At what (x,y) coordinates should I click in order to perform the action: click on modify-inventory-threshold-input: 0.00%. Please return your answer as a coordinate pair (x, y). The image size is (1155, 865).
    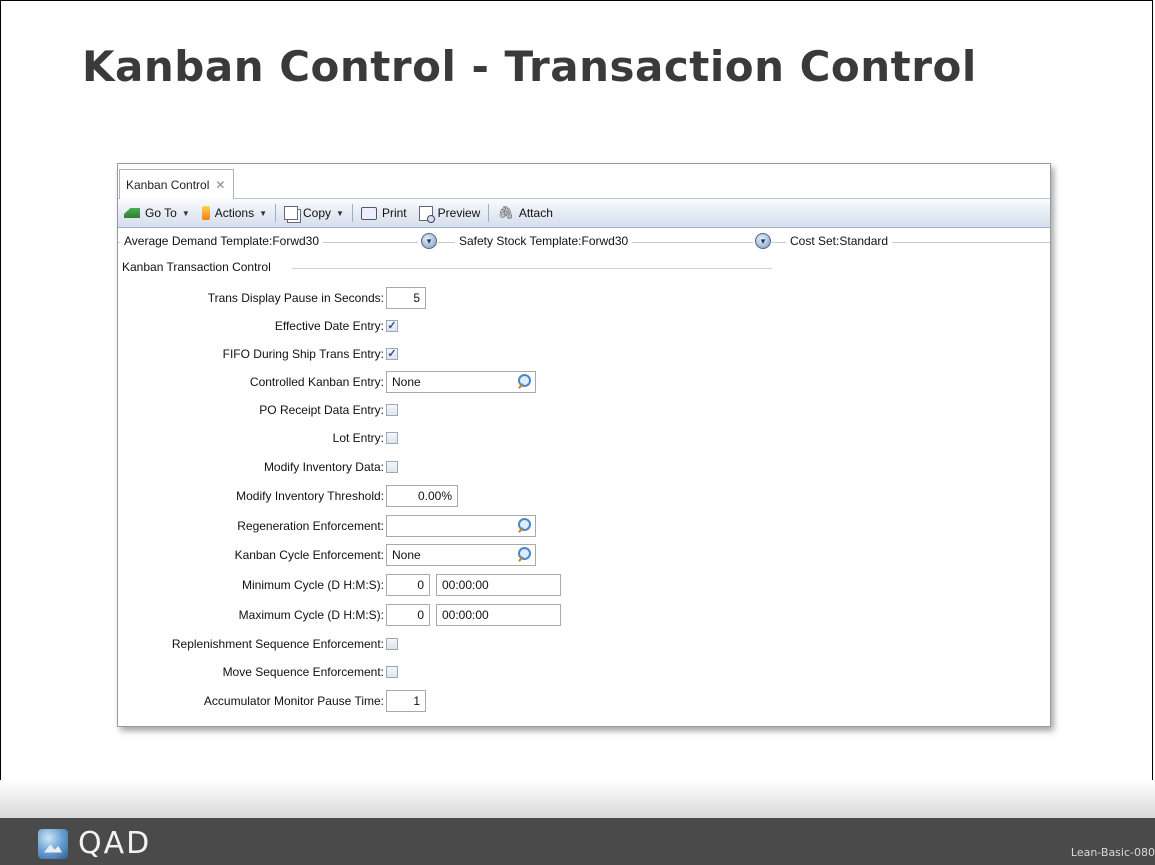
    Looking at the image, I should click on (422, 496).